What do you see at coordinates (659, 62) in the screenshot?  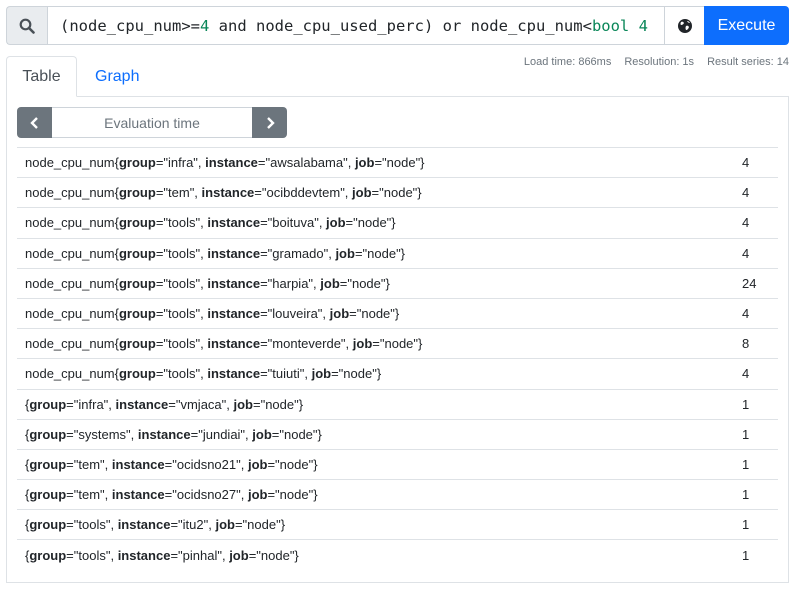 I see `resolution: Resolution: 1s` at bounding box center [659, 62].